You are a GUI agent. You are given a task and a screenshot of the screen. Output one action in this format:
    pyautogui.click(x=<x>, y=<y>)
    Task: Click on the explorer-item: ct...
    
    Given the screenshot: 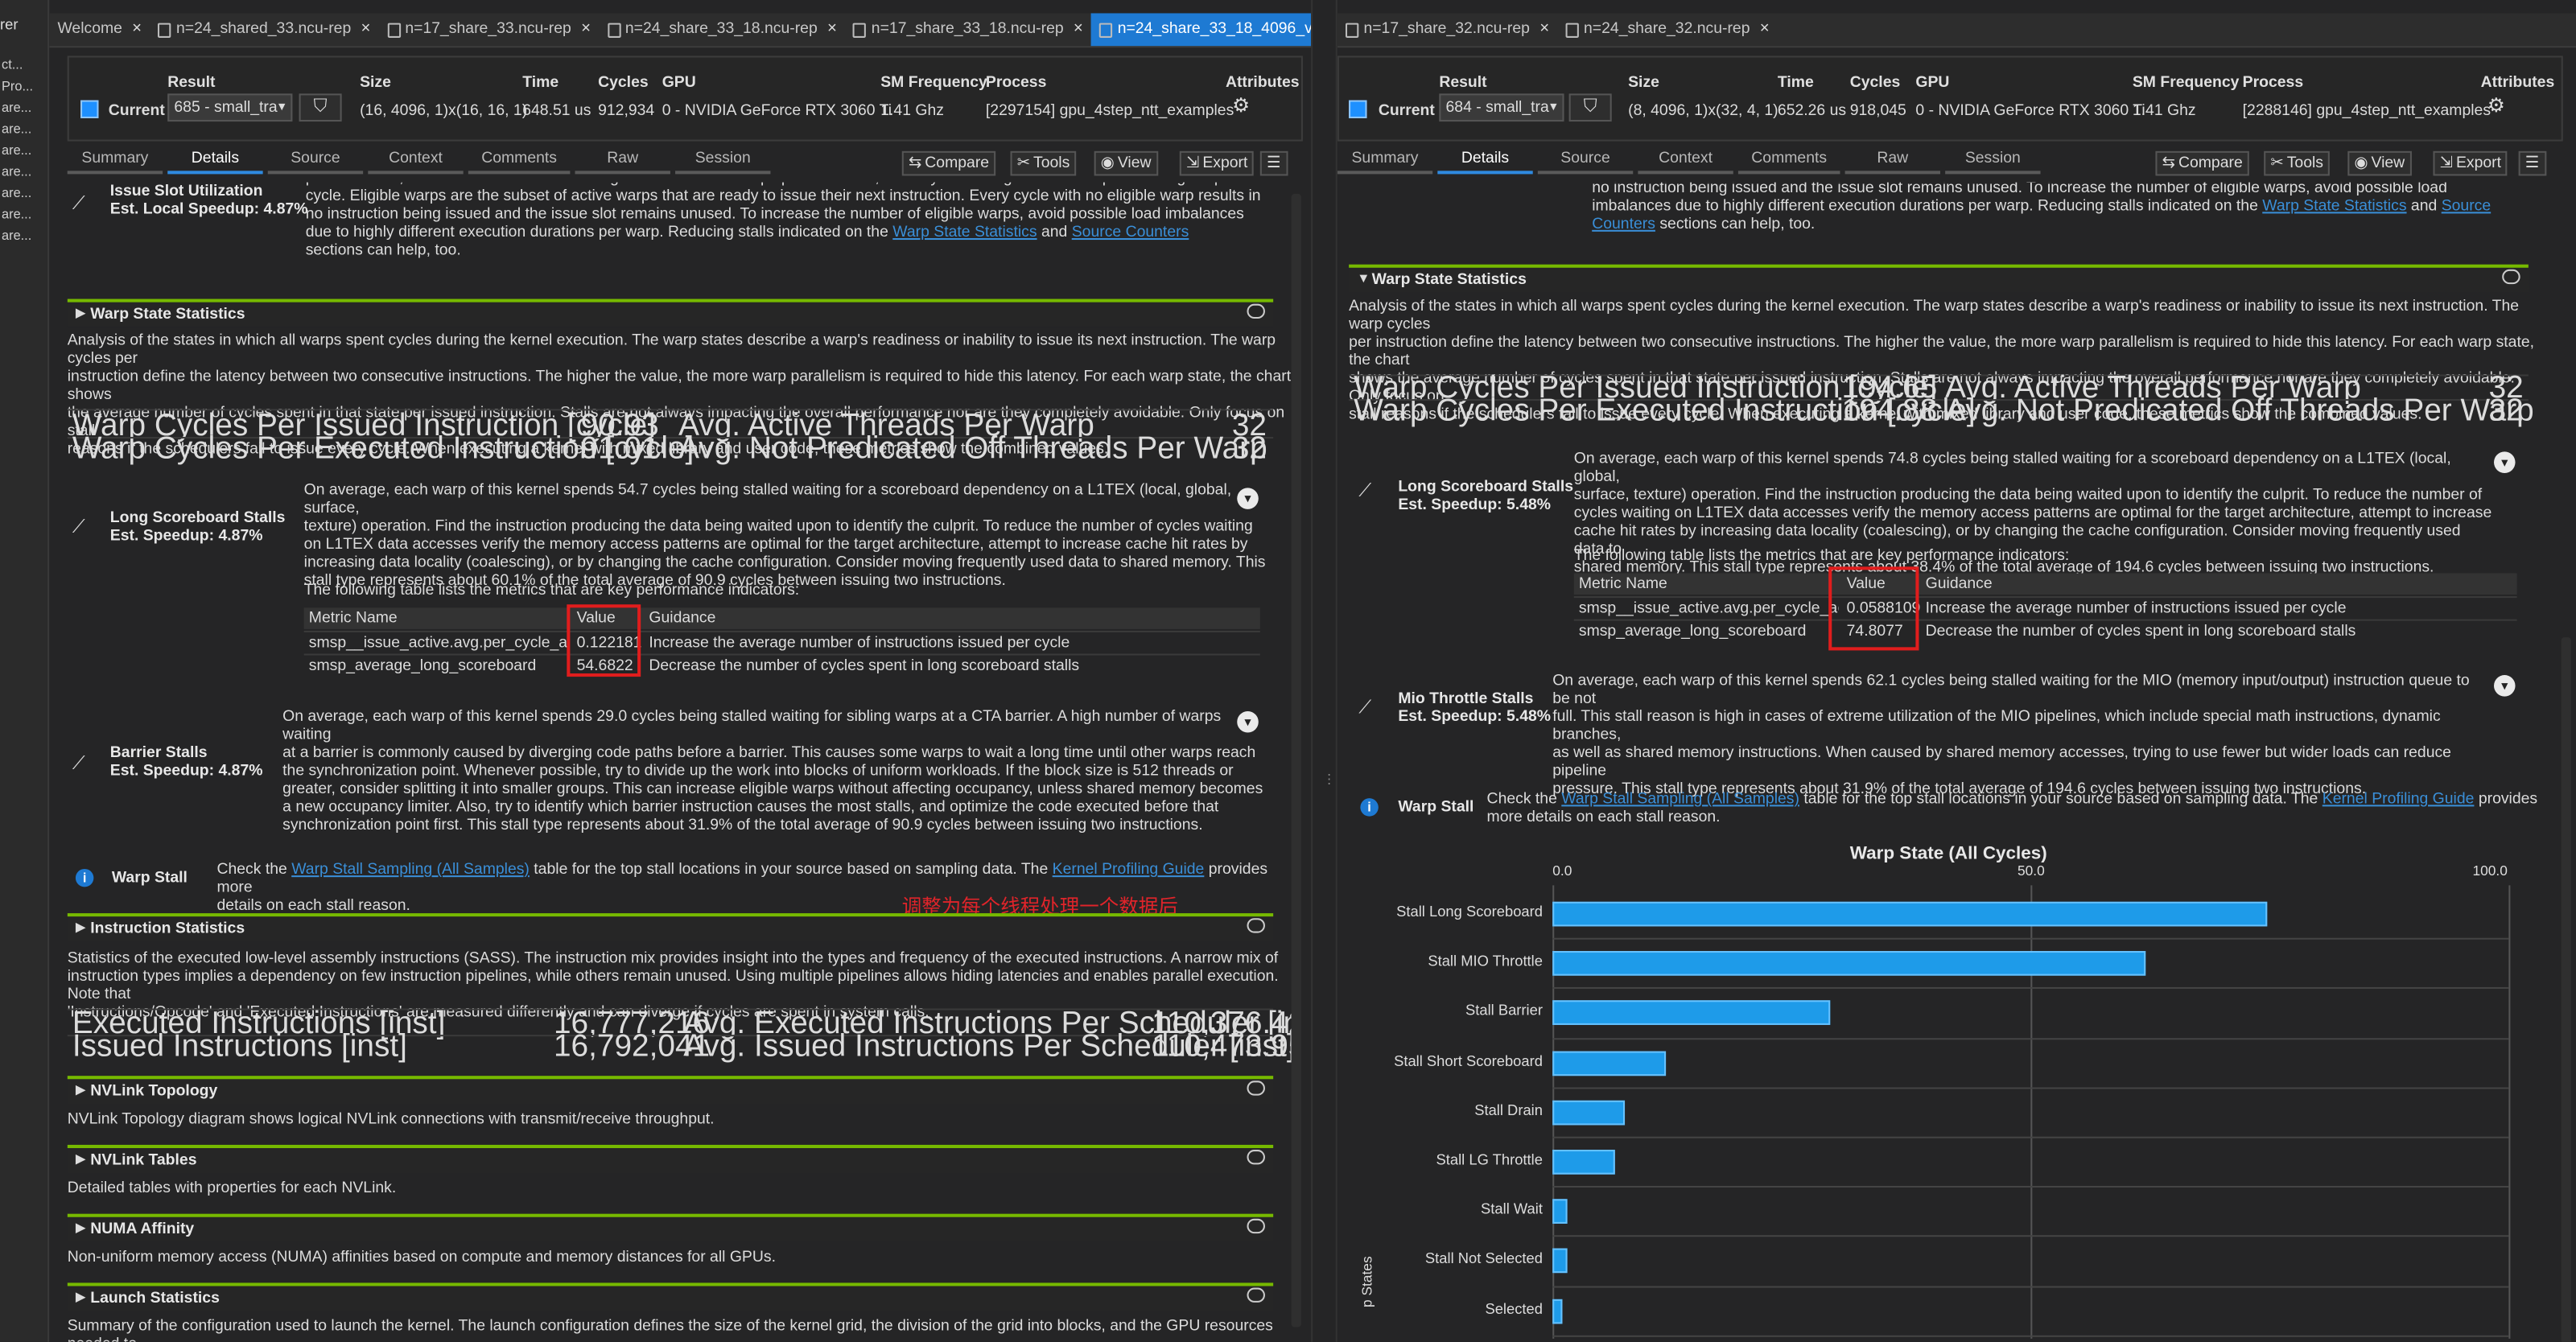 What is the action you would take?
    pyautogui.click(x=23, y=65)
    